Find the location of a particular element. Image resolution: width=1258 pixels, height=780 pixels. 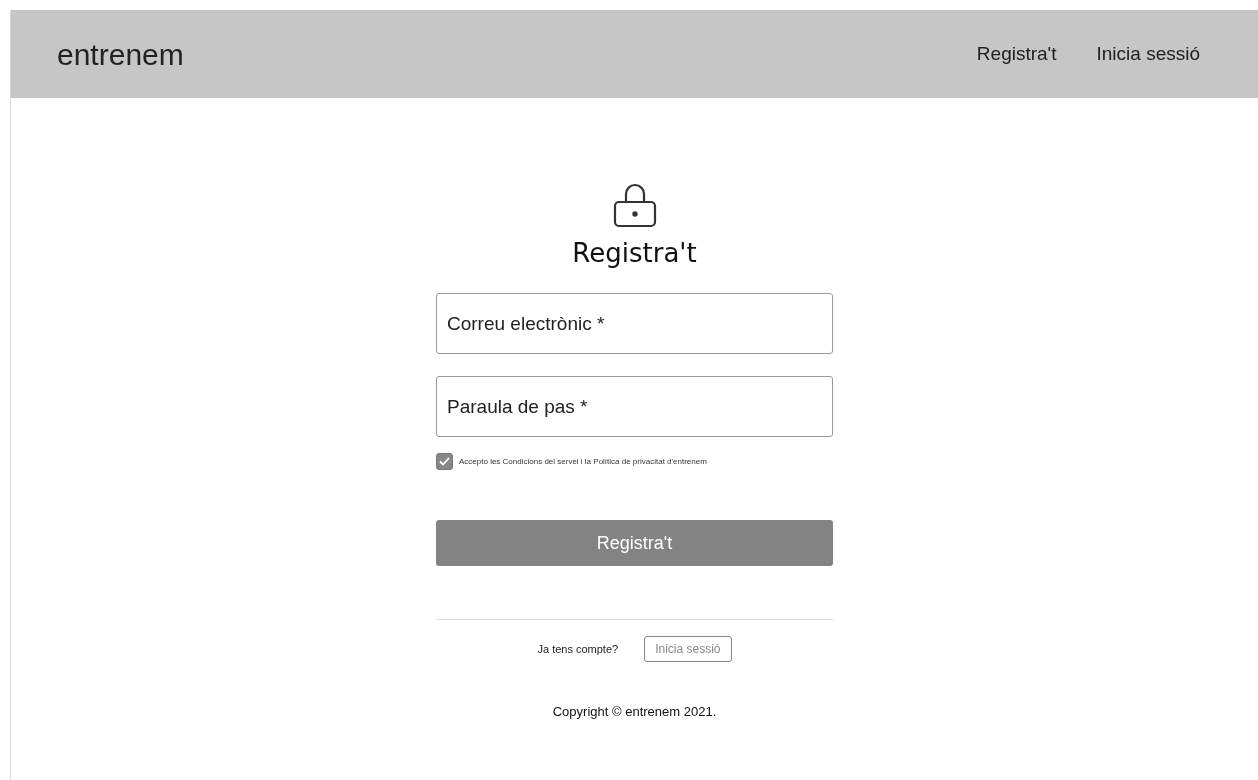

lock-icon is located at coordinates (634, 205).